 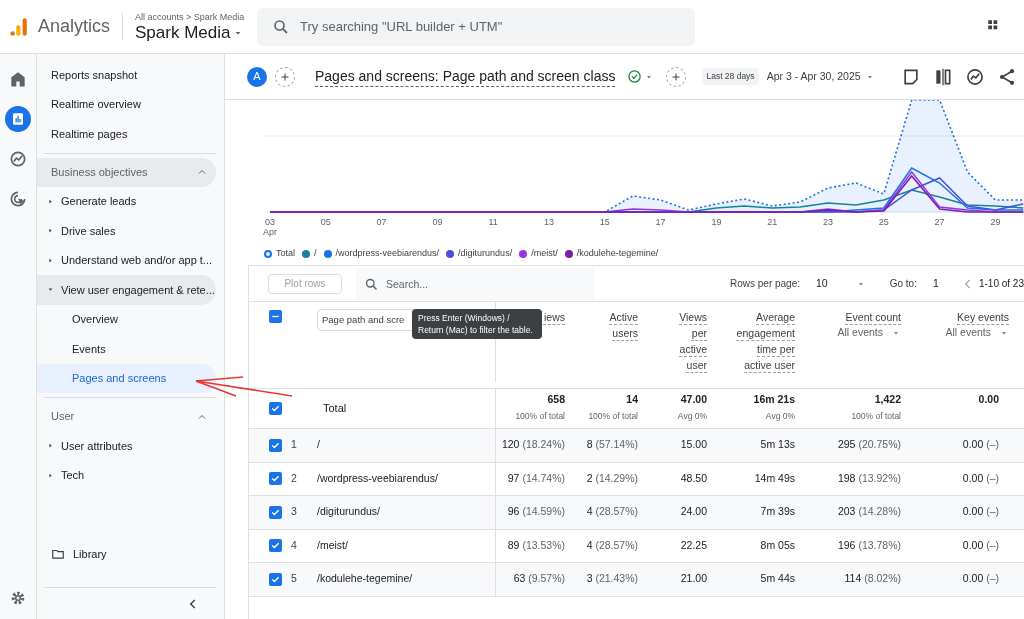 What do you see at coordinates (126, 378) in the screenshot?
I see `nav-subitem: Pages and screens` at bounding box center [126, 378].